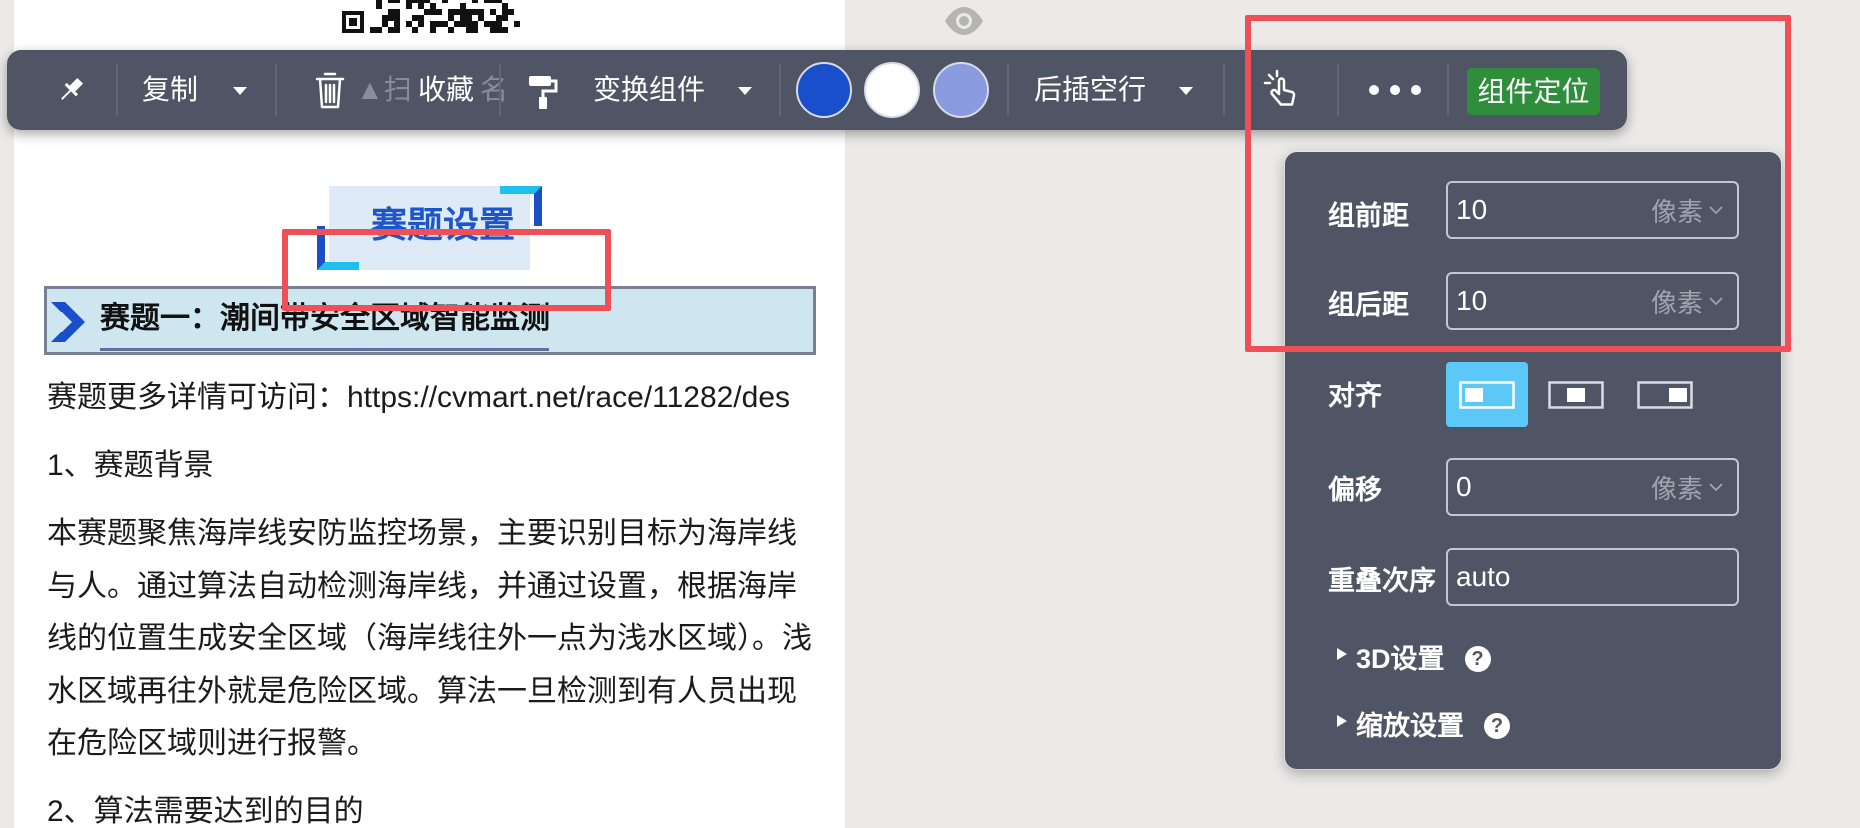  Describe the element at coordinates (130, 465) in the screenshot. I see `heading-background: 1、赛题背景` at that location.